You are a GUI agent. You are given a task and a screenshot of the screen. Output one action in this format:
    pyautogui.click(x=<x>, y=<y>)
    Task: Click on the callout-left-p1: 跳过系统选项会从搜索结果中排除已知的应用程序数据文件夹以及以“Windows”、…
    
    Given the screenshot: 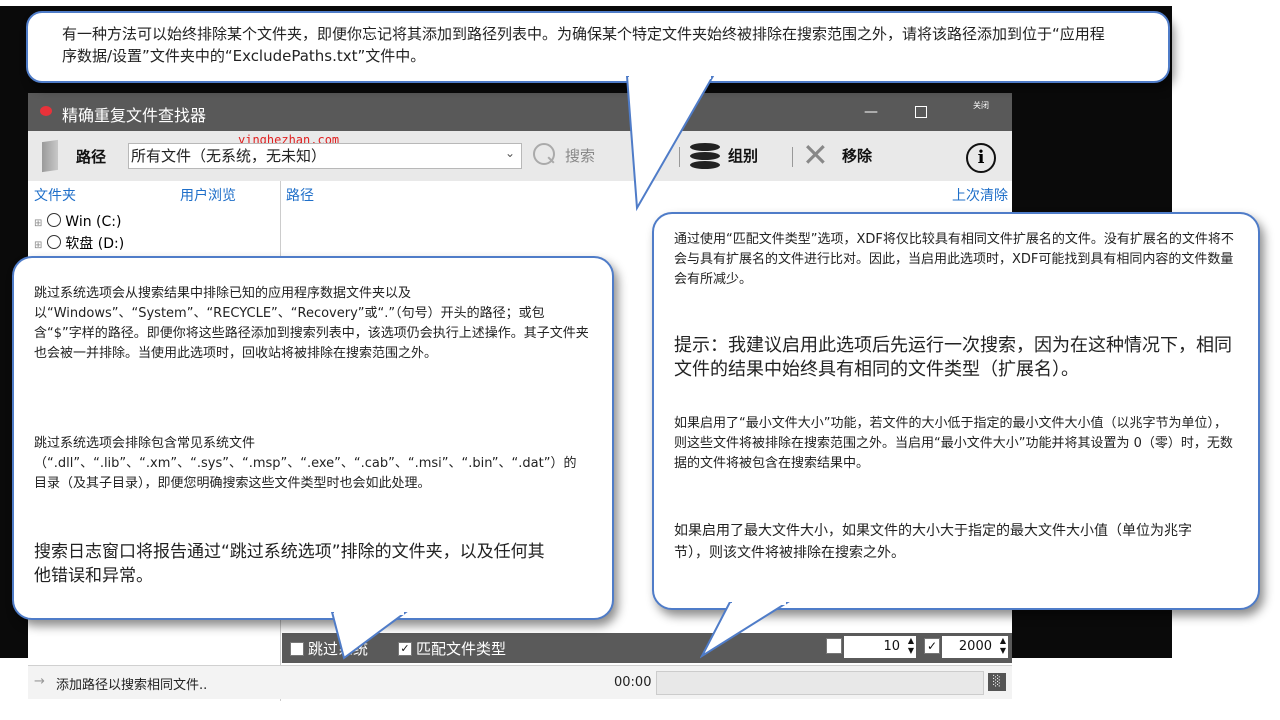 What is the action you would take?
    pyautogui.click(x=311, y=323)
    